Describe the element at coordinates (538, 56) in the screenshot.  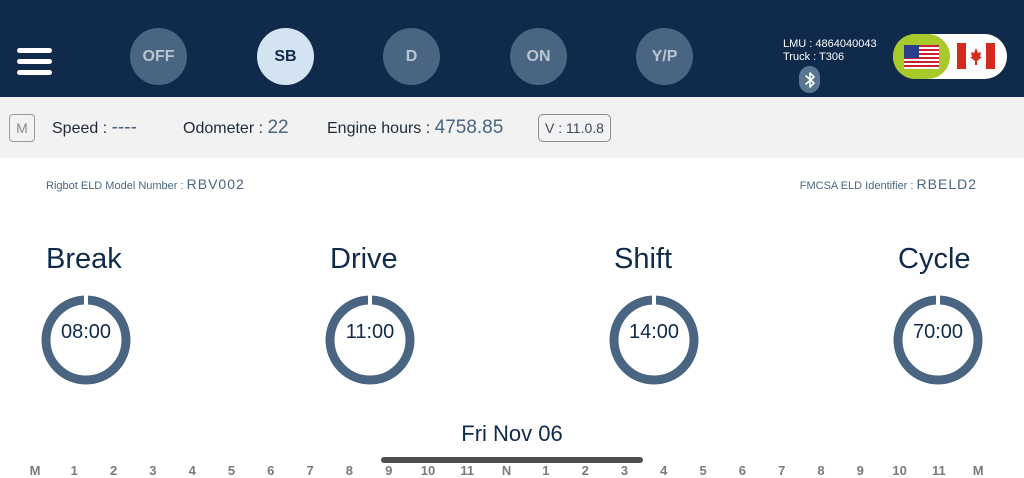
I see `status-on-button: ON` at that location.